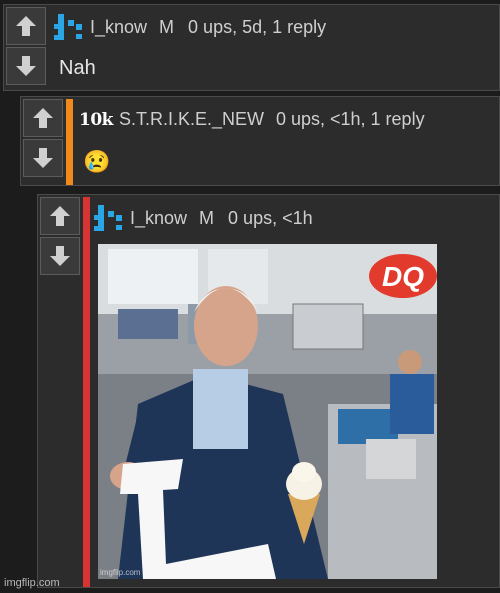  I want to click on comment-stats: 0 ups, 5d, 1 reply, so click(257, 26).